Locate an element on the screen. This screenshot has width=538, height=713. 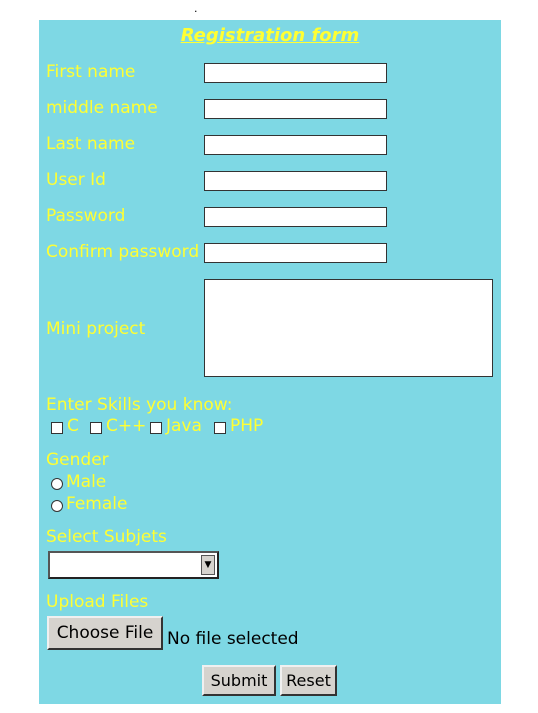
gender-male-label: Male is located at coordinates (86, 482).